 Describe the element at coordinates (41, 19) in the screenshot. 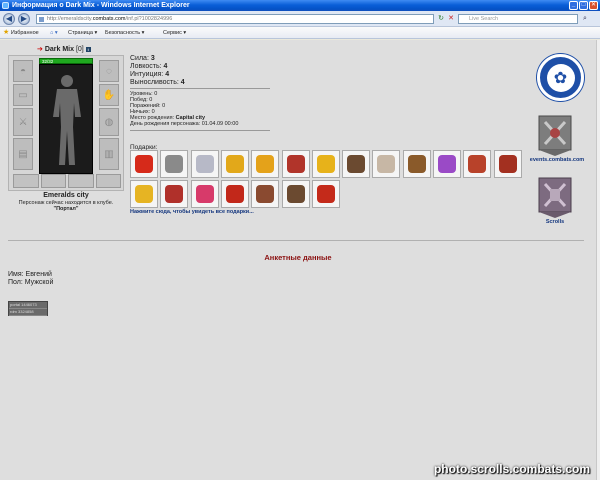

I see `page-icon` at that location.